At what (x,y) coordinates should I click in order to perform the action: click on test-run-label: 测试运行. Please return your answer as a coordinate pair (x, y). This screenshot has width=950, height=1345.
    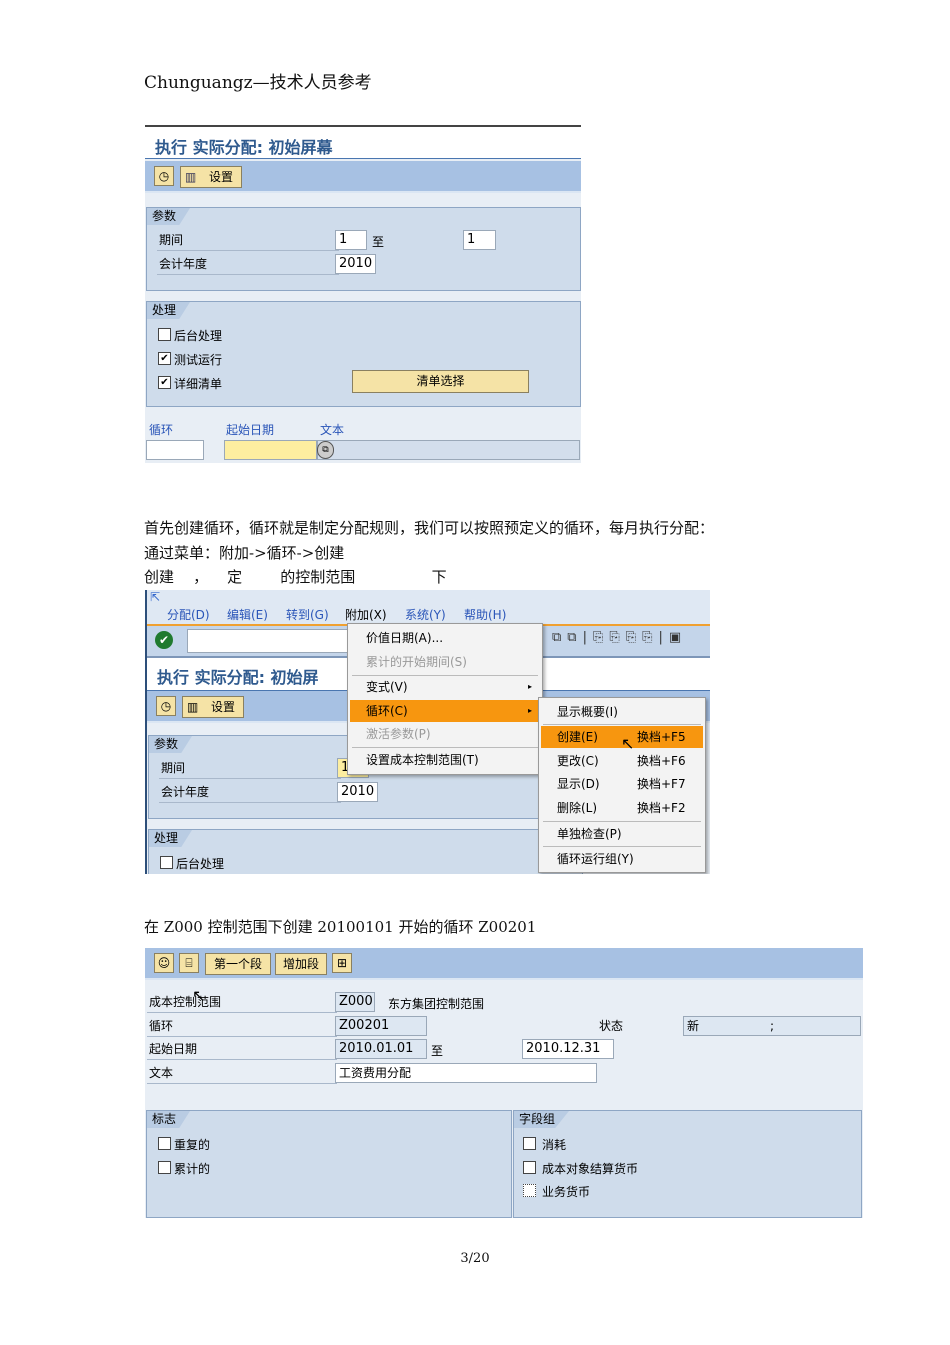
    Looking at the image, I should click on (198, 360).